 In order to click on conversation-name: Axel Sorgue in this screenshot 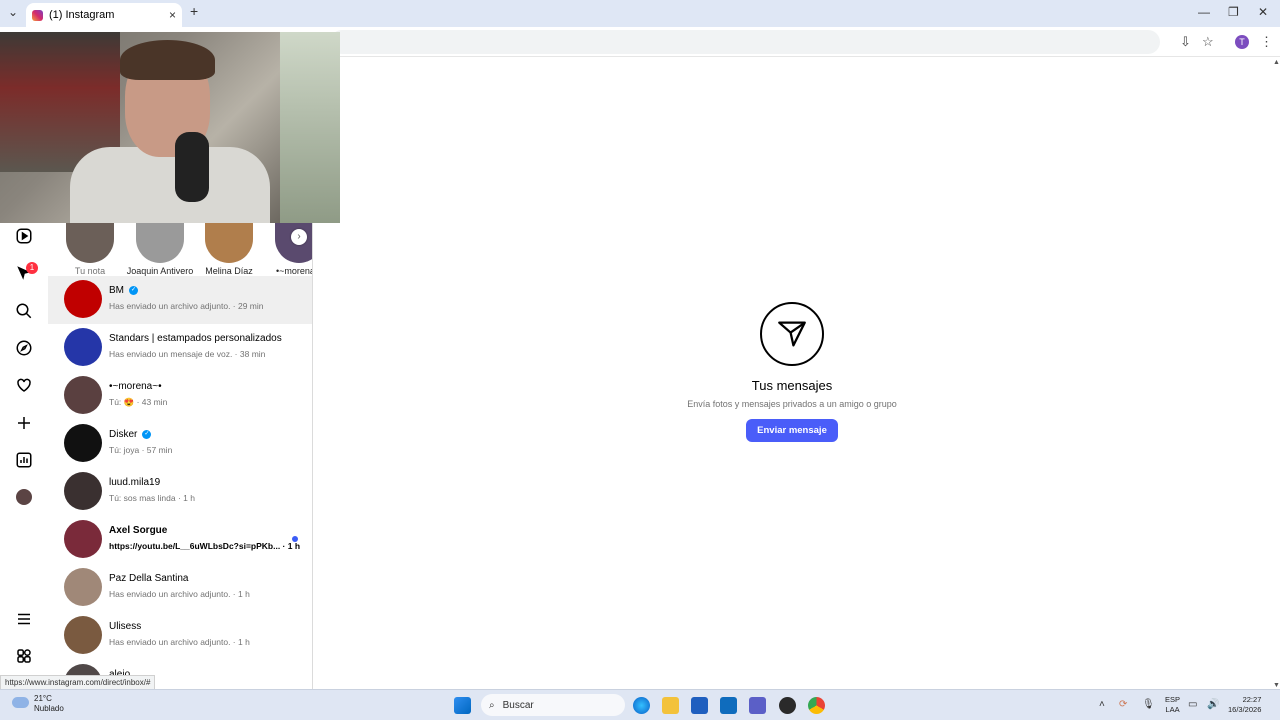, I will do `click(138, 530)`.